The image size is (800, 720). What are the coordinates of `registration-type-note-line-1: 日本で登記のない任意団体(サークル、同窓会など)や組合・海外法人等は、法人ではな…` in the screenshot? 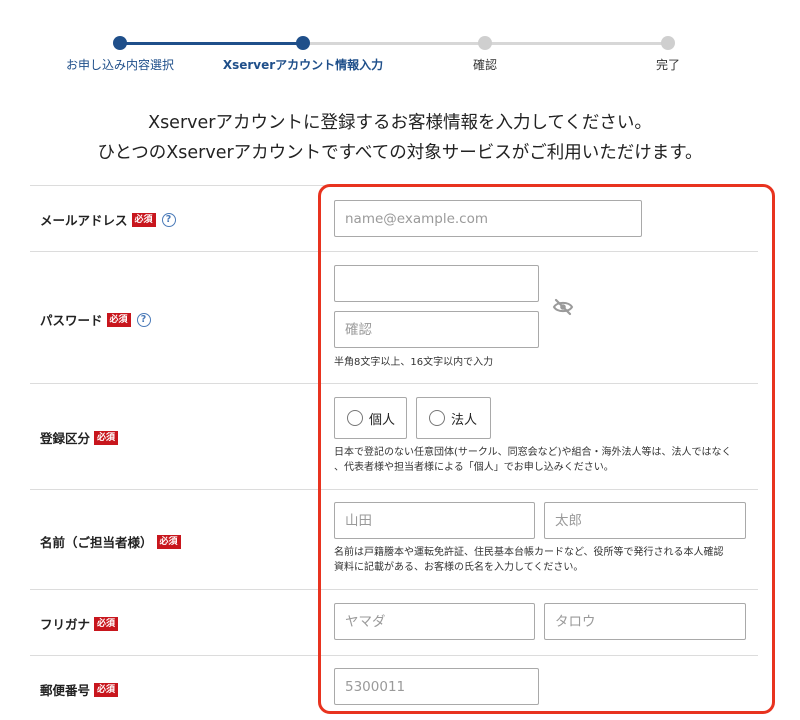 It's located at (533, 452).